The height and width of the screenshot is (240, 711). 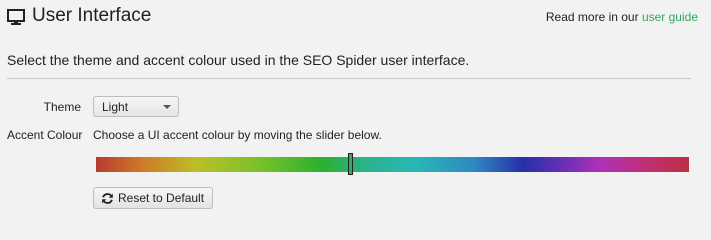 What do you see at coordinates (167, 107) in the screenshot?
I see `chevron-down-icon` at bounding box center [167, 107].